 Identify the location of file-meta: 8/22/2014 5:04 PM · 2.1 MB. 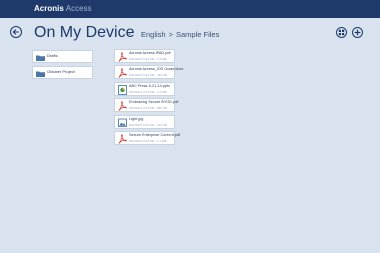
(148, 92).